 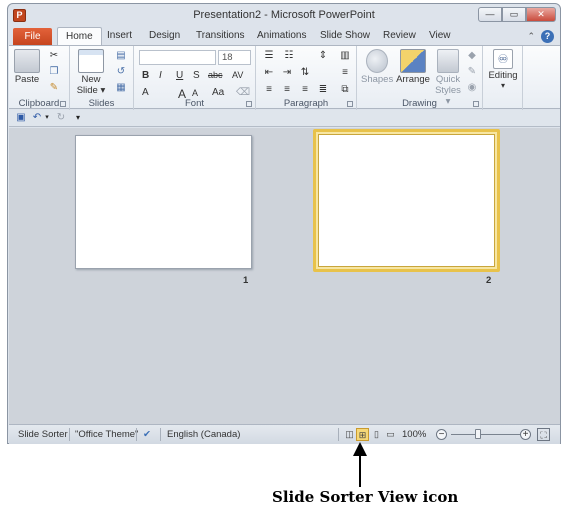 I want to click on copy-icon: ❐, so click(x=54, y=72).